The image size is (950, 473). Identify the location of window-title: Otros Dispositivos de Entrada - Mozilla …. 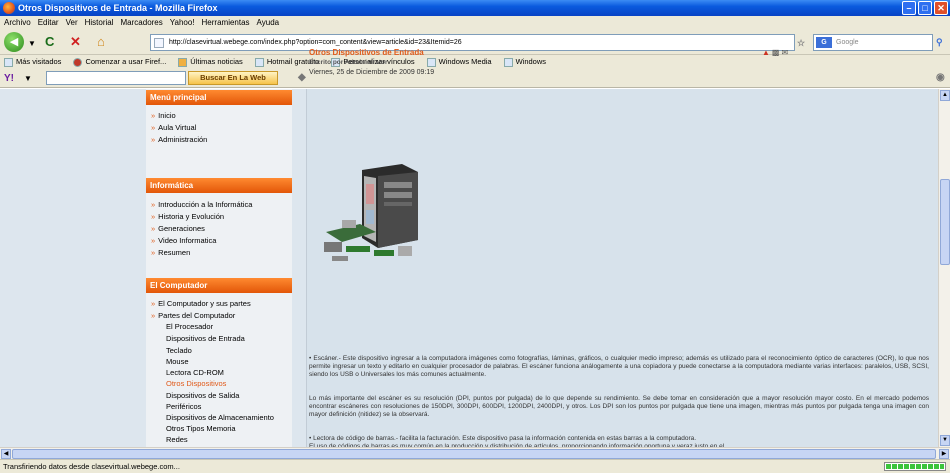
(118, 8).